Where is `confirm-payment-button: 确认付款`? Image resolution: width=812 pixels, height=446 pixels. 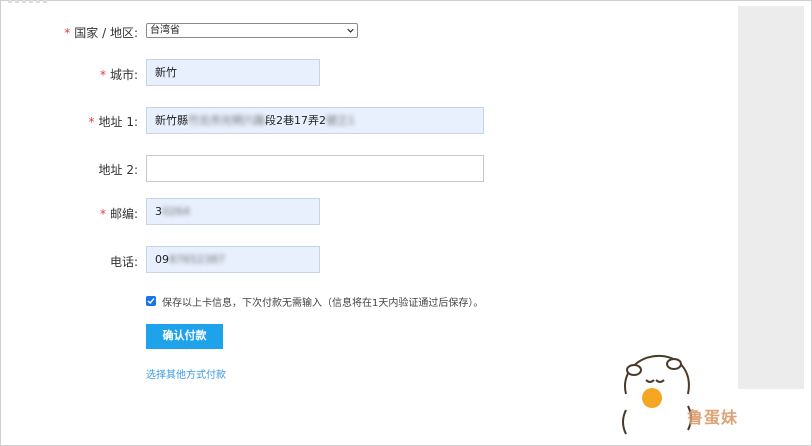
confirm-payment-button: 确认付款 is located at coordinates (184, 336).